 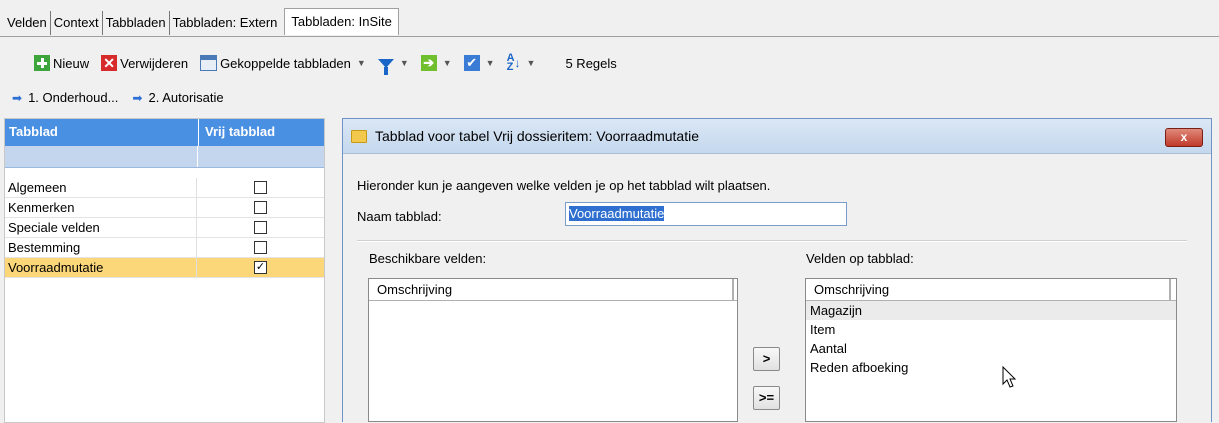 What do you see at coordinates (102, 132) in the screenshot?
I see `column-header-tabblad: Tabblad` at bounding box center [102, 132].